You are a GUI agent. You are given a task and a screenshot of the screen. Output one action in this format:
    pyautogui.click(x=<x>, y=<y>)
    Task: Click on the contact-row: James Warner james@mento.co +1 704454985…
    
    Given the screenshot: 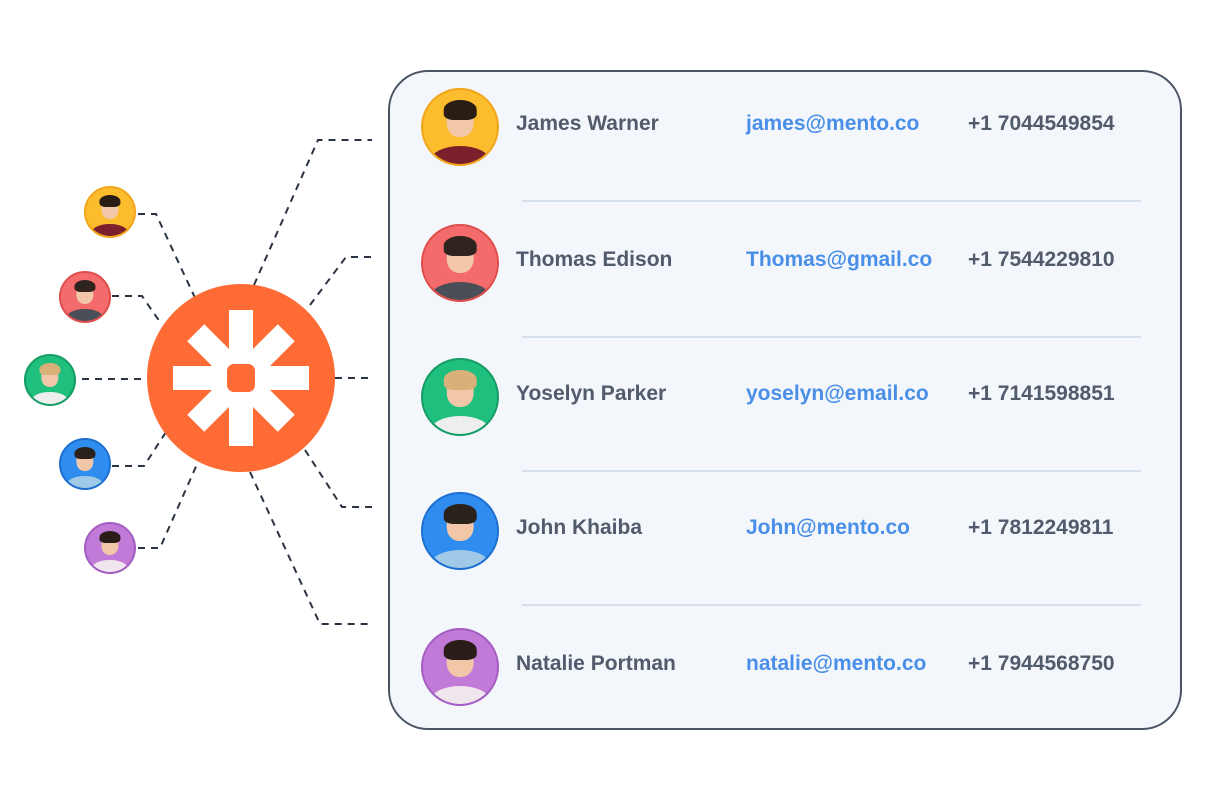 What is the action you would take?
    pyautogui.click(x=785, y=134)
    